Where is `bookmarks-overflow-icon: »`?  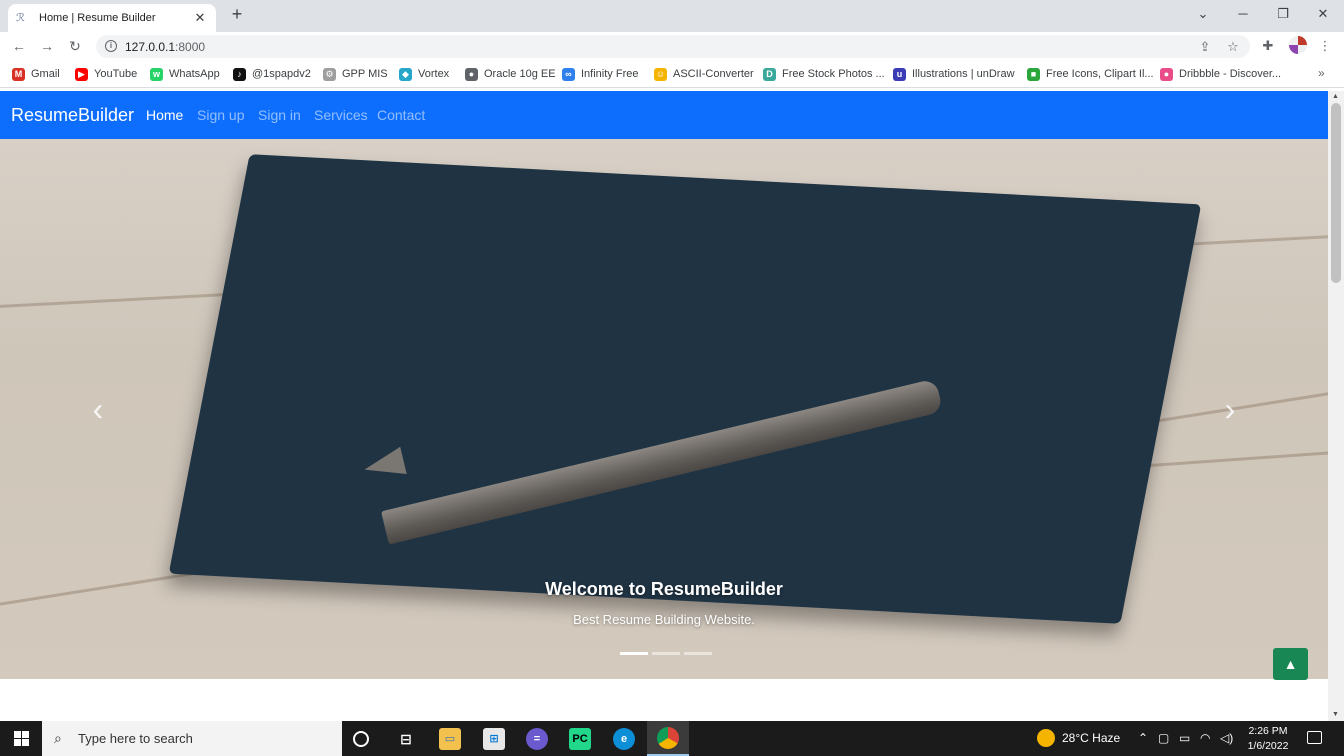 bookmarks-overflow-icon: » is located at coordinates (1321, 73).